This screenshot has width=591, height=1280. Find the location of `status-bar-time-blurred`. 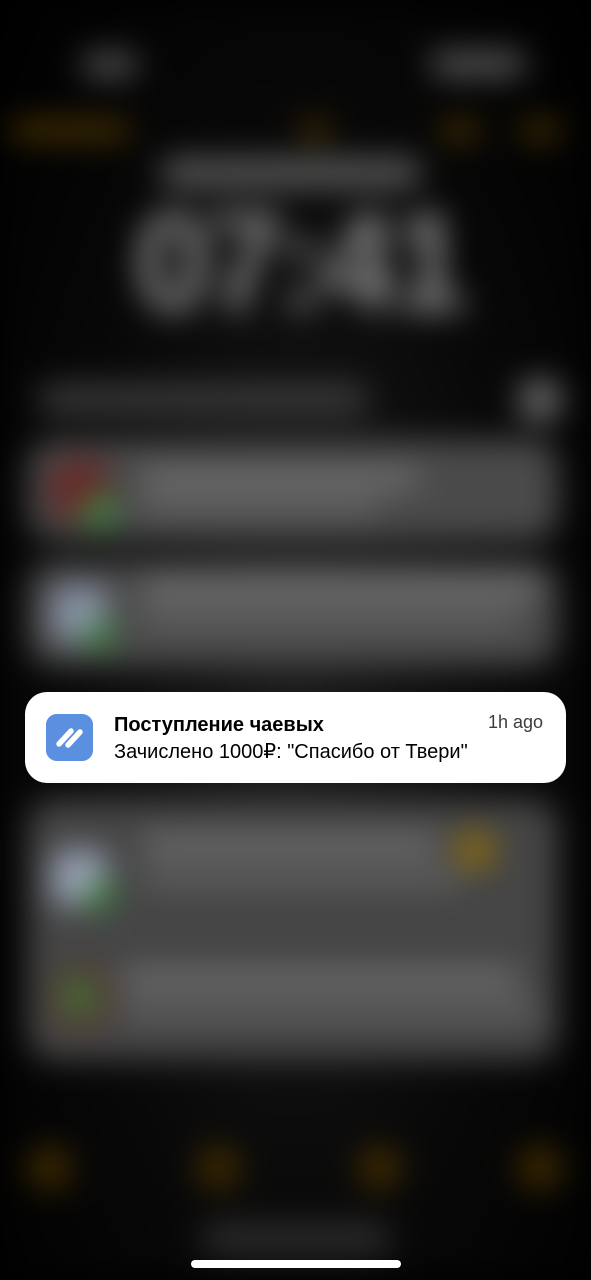

status-bar-time-blurred is located at coordinates (110, 65).